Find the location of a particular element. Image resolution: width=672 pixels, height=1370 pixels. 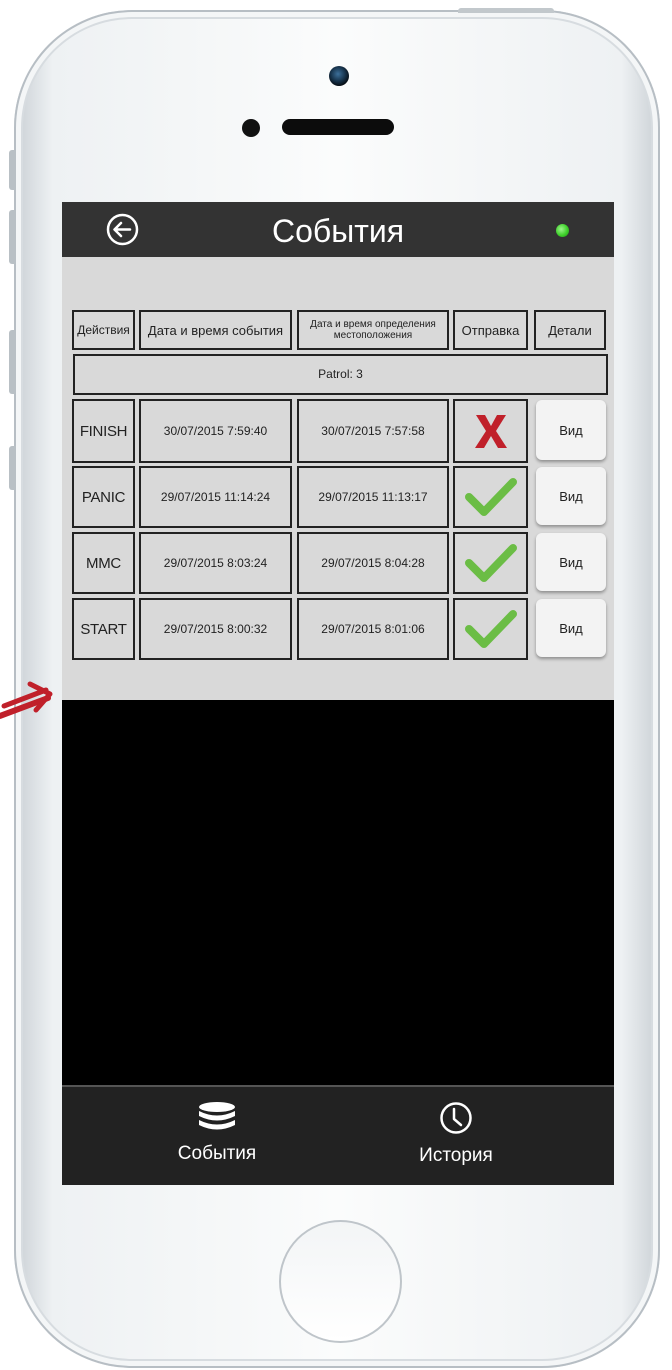

row-action-cell: START is located at coordinates (103, 629).